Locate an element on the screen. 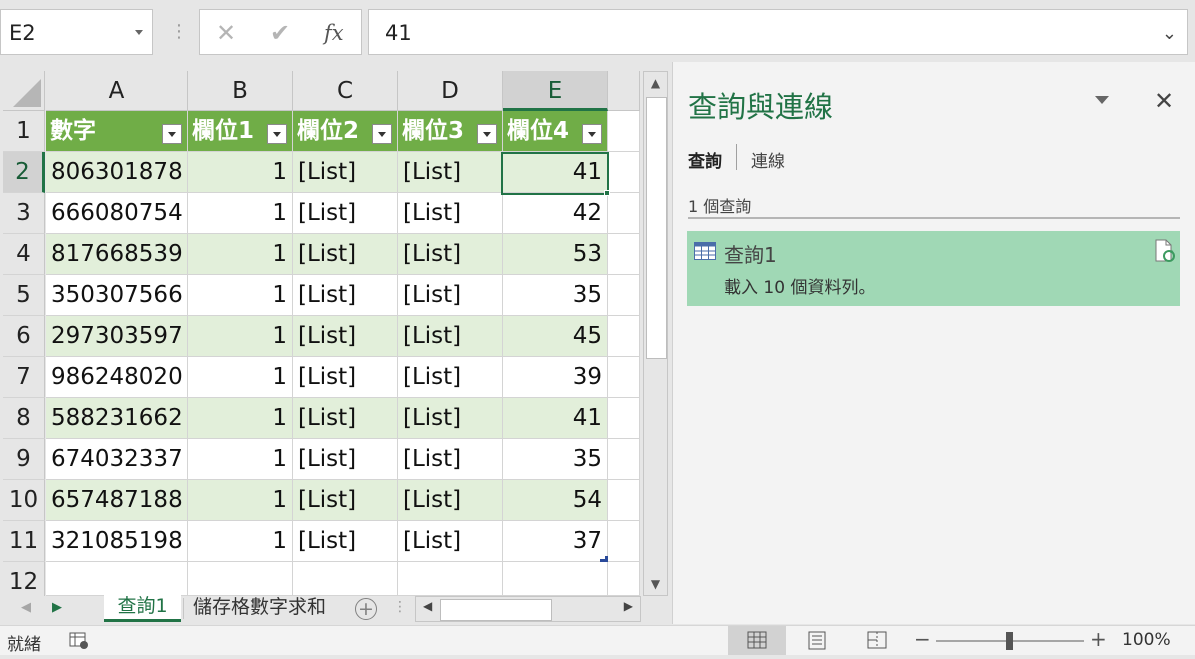 This screenshot has width=1195, height=659. fill-handle is located at coordinates (607, 193).